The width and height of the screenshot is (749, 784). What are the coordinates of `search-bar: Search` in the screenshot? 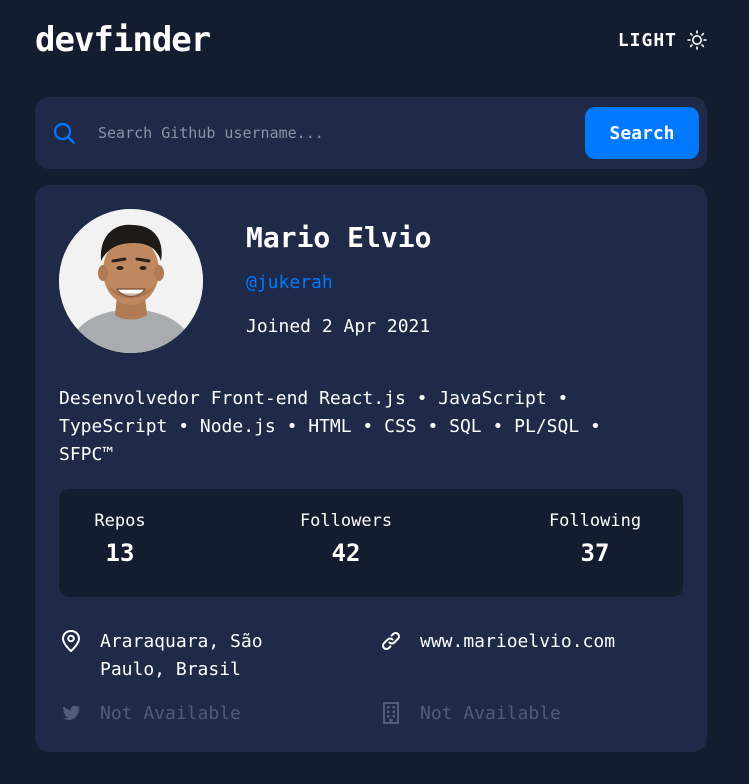 It's located at (371, 133).